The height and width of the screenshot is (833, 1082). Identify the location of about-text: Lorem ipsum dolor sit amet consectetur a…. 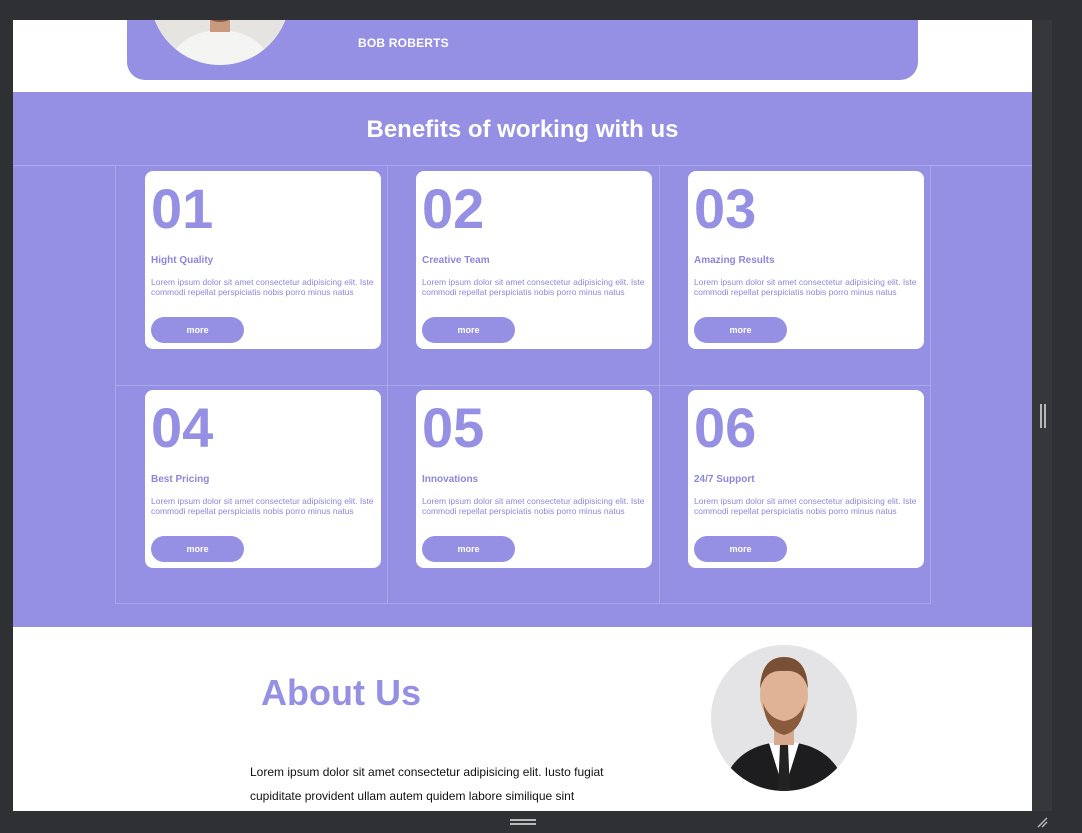
(427, 784).